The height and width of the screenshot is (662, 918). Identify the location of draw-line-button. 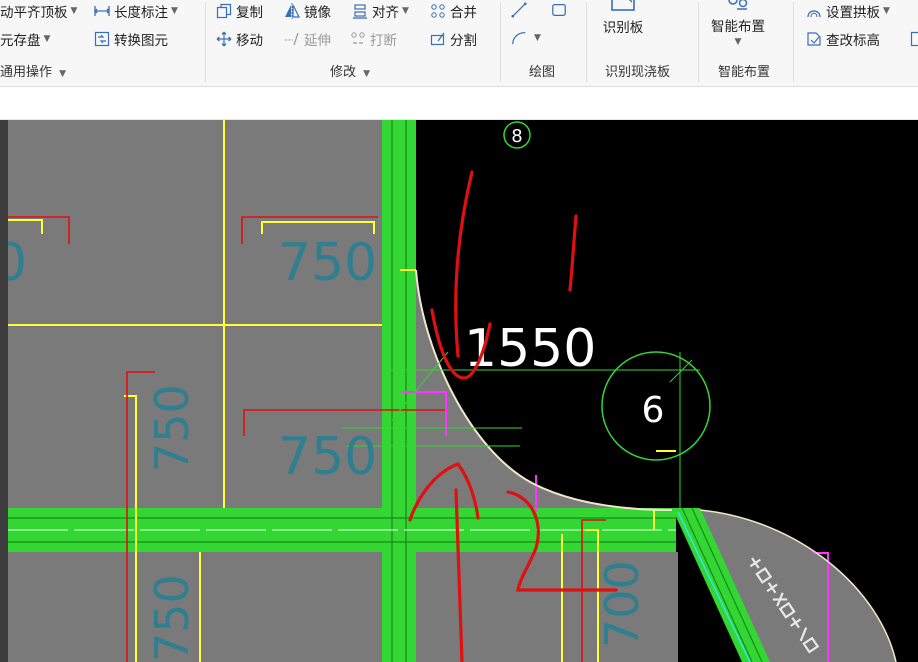
(521, 10).